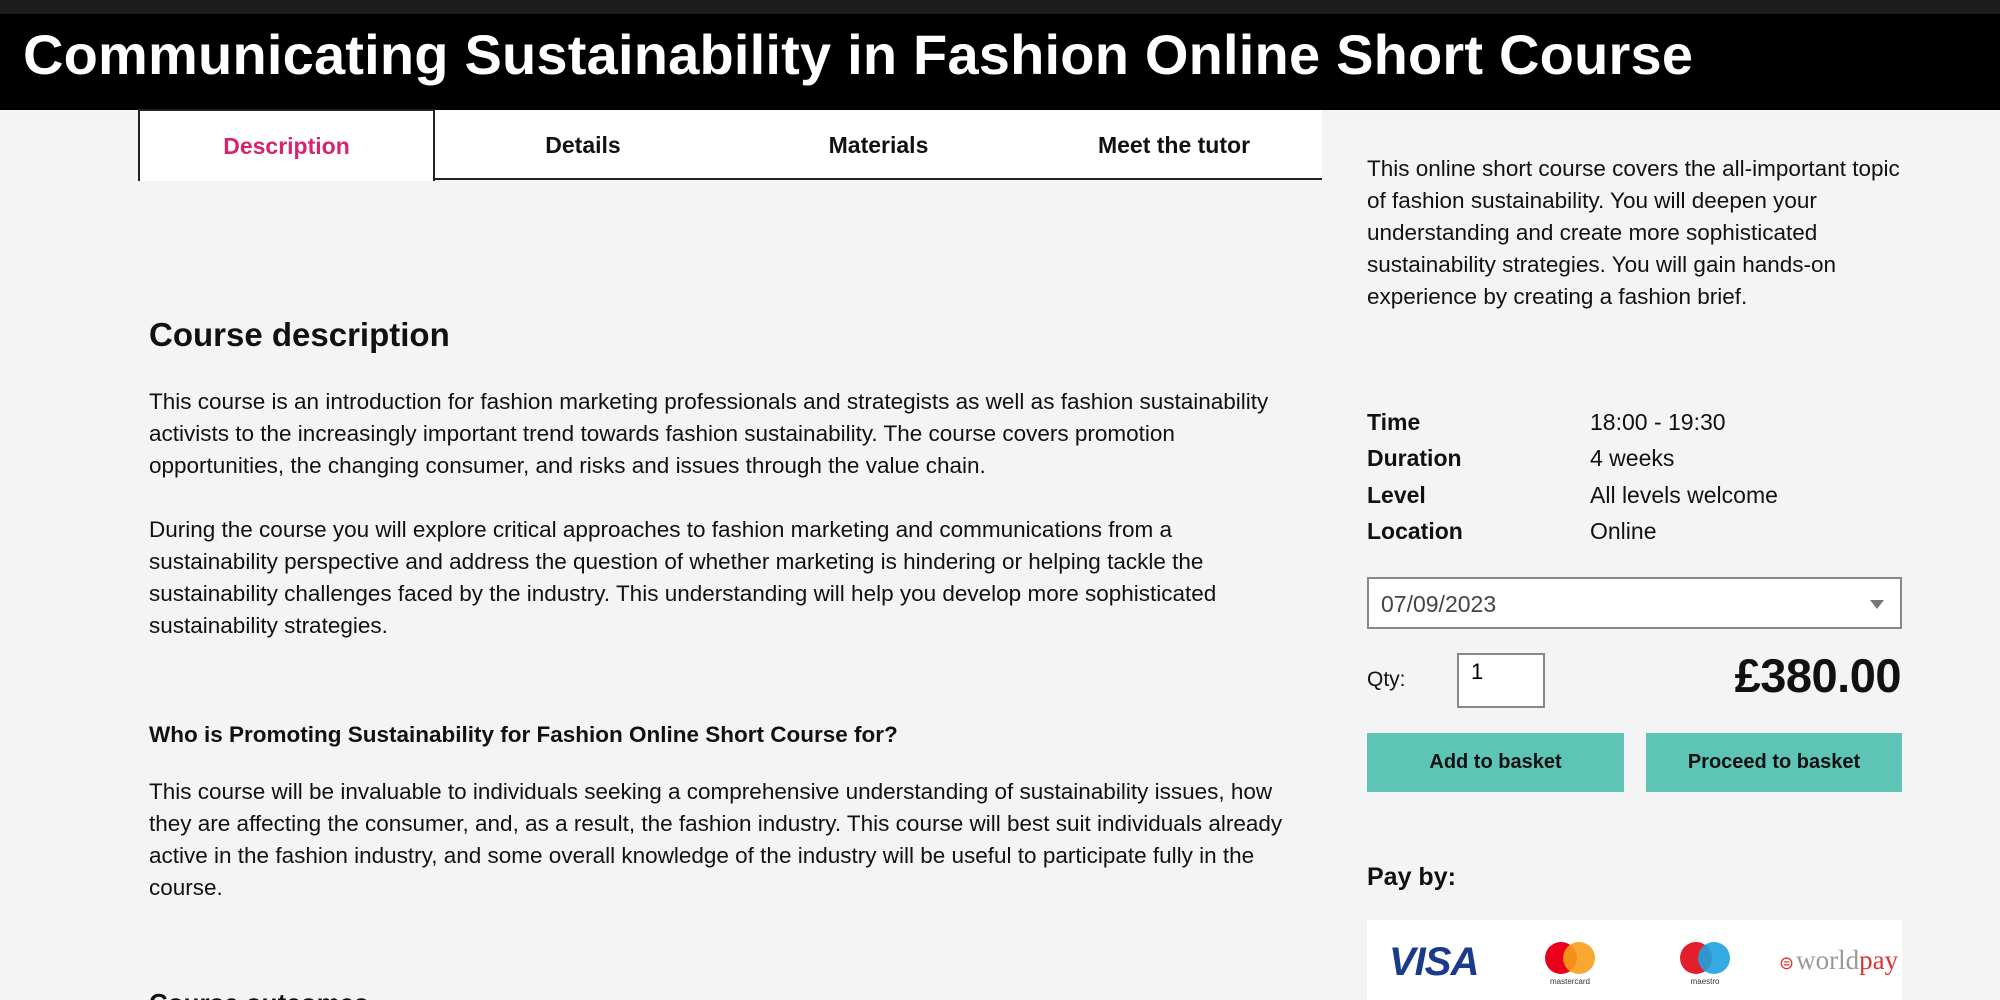  What do you see at coordinates (1396, 495) in the screenshot?
I see `info-label: Level` at bounding box center [1396, 495].